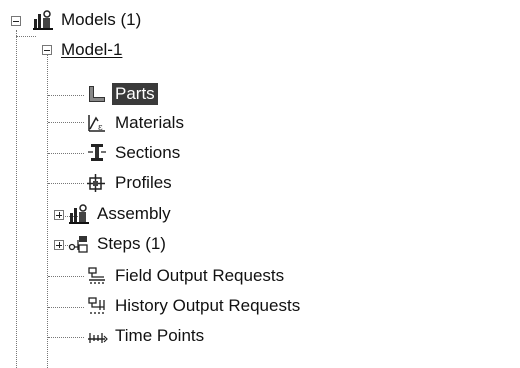 This screenshot has width=520, height=368. I want to click on tree-node-steps: Steps (1), so click(118, 244).